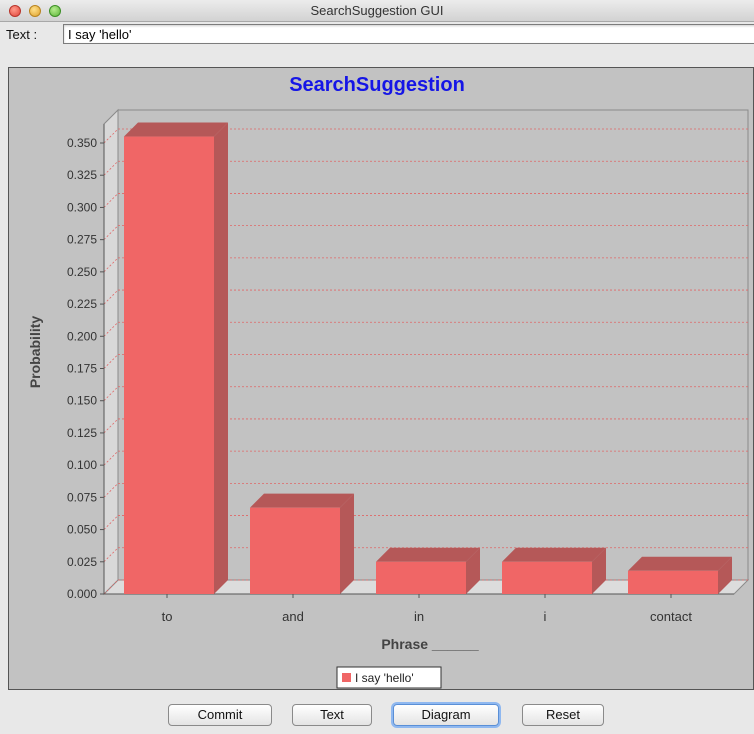 This screenshot has height=734, width=754. What do you see at coordinates (82, 530) in the screenshot?
I see `y-tick-label: 0.050` at bounding box center [82, 530].